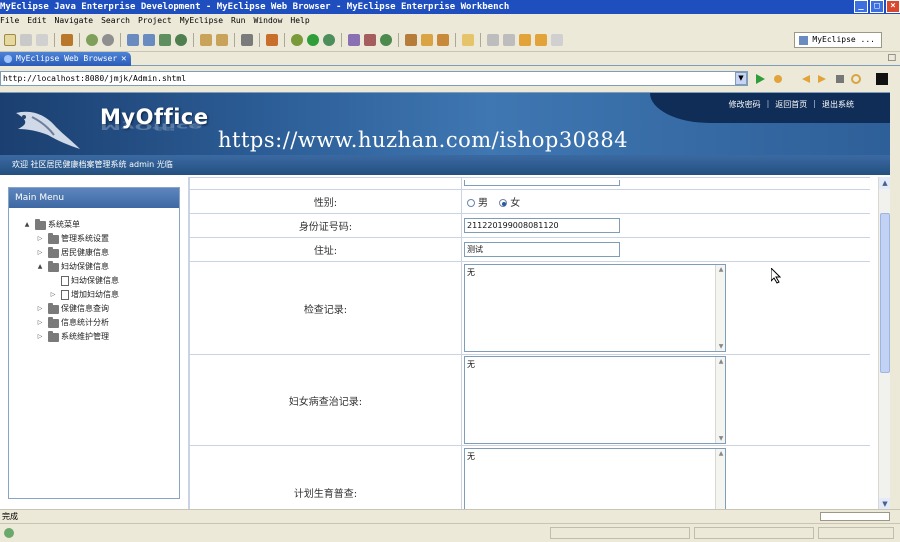 This screenshot has width=900, height=542. I want to click on database-icon, so click(165, 39).